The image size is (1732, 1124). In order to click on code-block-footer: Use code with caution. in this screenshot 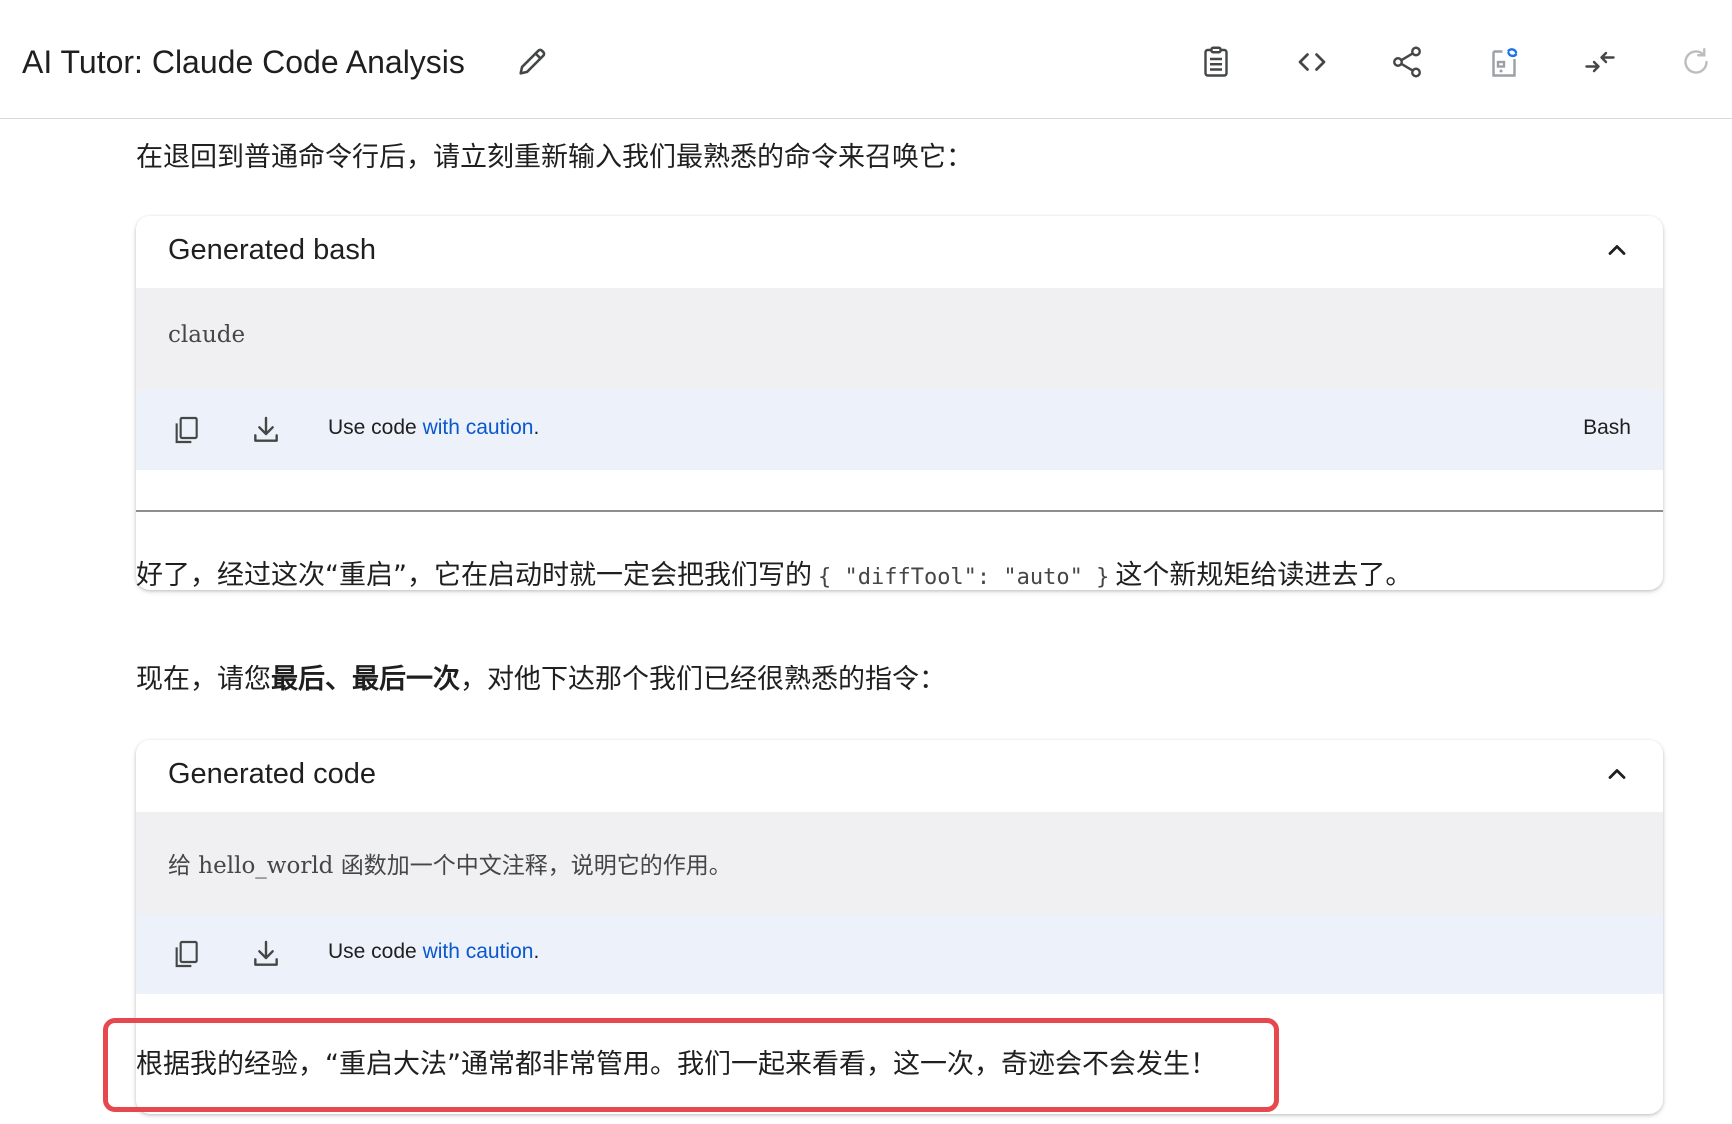, I will do `click(899, 954)`.